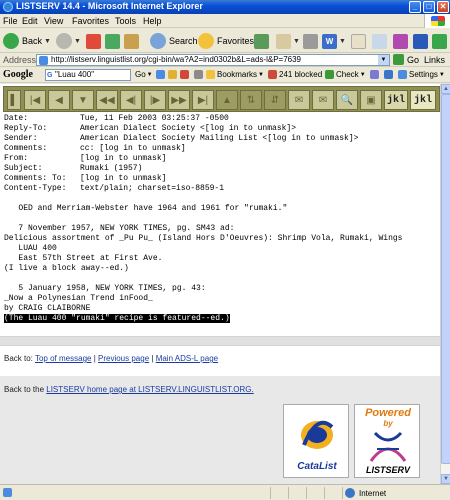 This screenshot has width=450, height=500. Describe the element at coordinates (345, 74) in the screenshot. I see `spell-check-button: Check ▼` at that location.